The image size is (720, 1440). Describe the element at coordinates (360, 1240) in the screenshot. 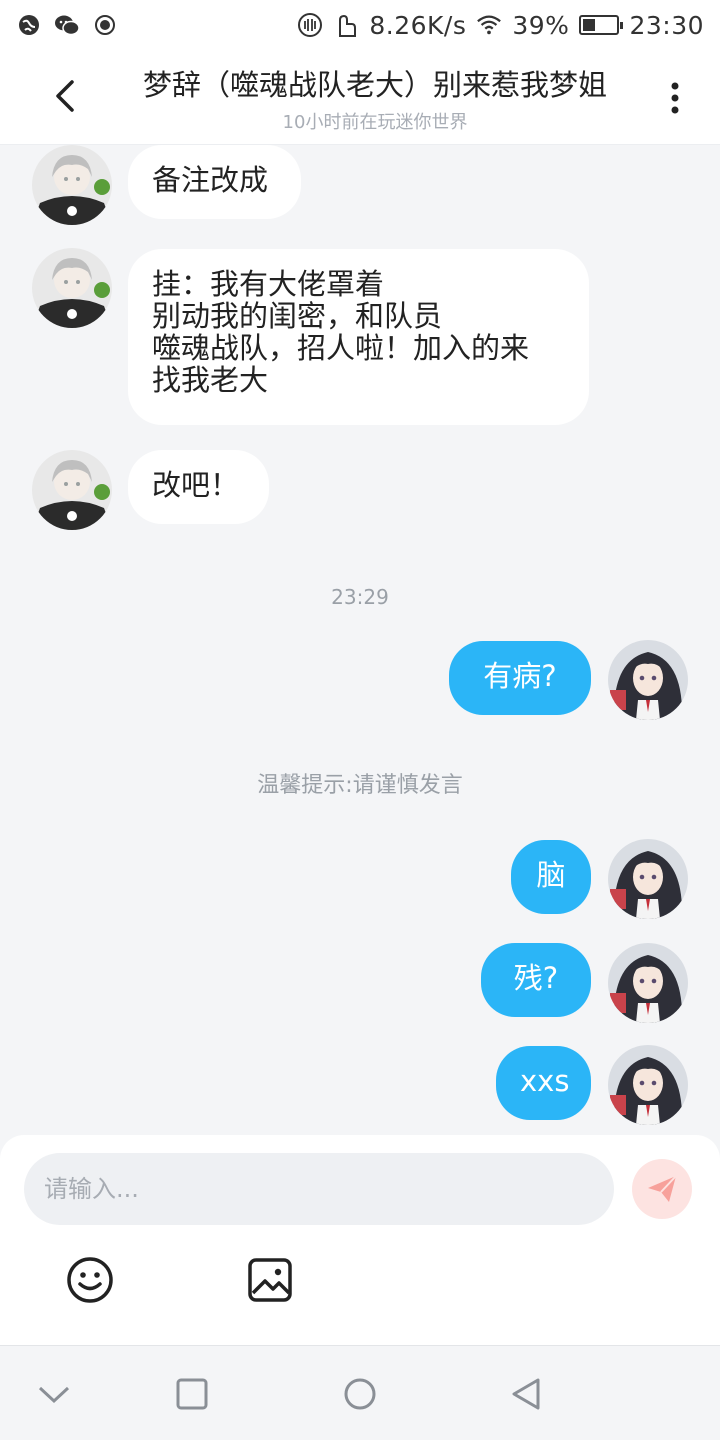

I see `message-composer` at that location.